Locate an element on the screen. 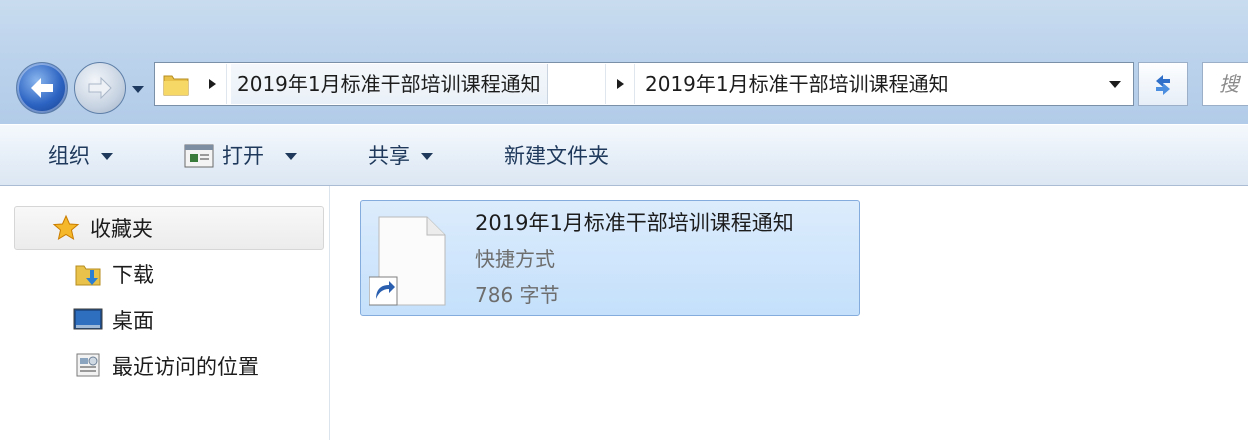 This screenshot has height=440, width=1248. star-icon is located at coordinates (66, 228).